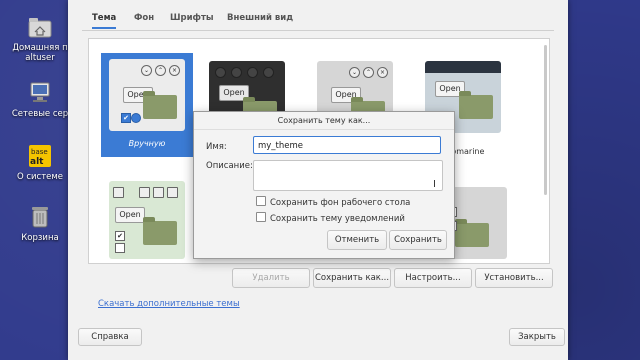  Describe the element at coordinates (40, 217) in the screenshot. I see `trash-icon` at that location.